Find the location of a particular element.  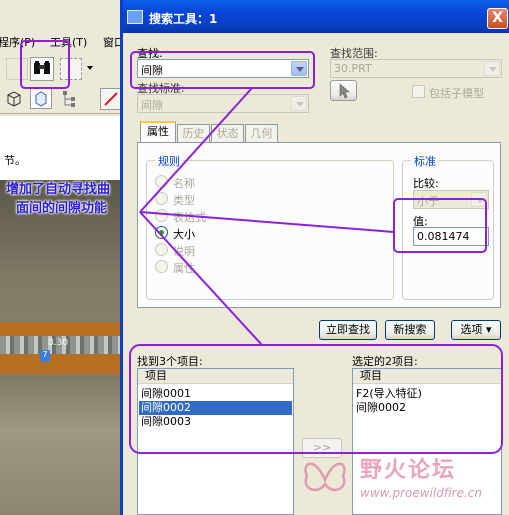

watermark-title: 野火论坛 is located at coordinates (408, 470).